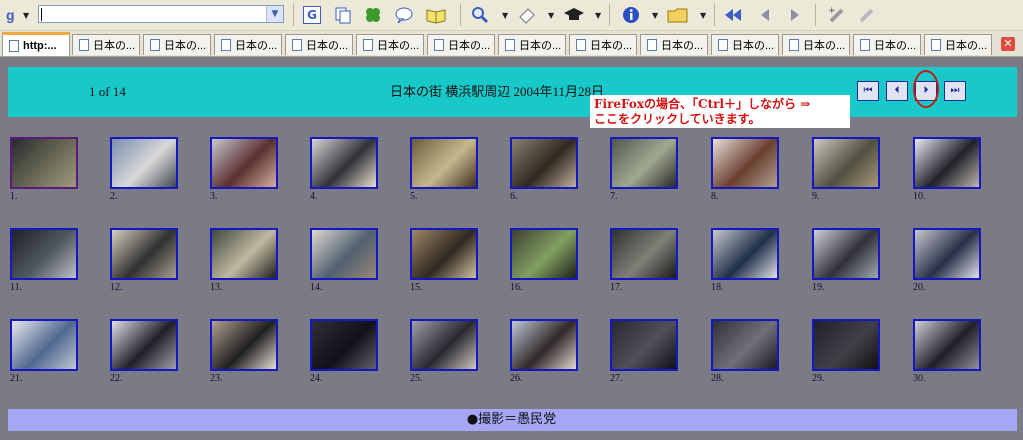 The width and height of the screenshot is (1023, 440). What do you see at coordinates (868, 91) in the screenshot?
I see `first-page-button: ⏮` at bounding box center [868, 91].